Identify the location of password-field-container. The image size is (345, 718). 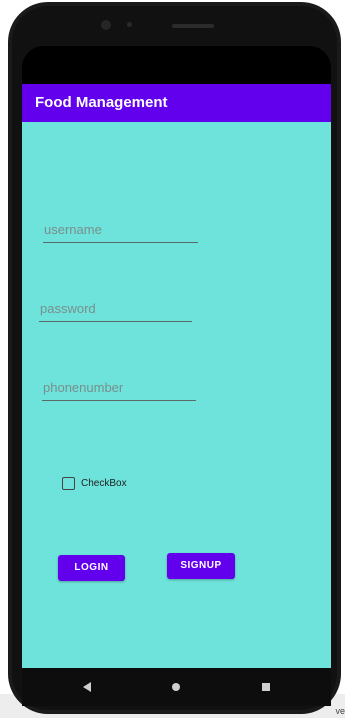
(116, 309).